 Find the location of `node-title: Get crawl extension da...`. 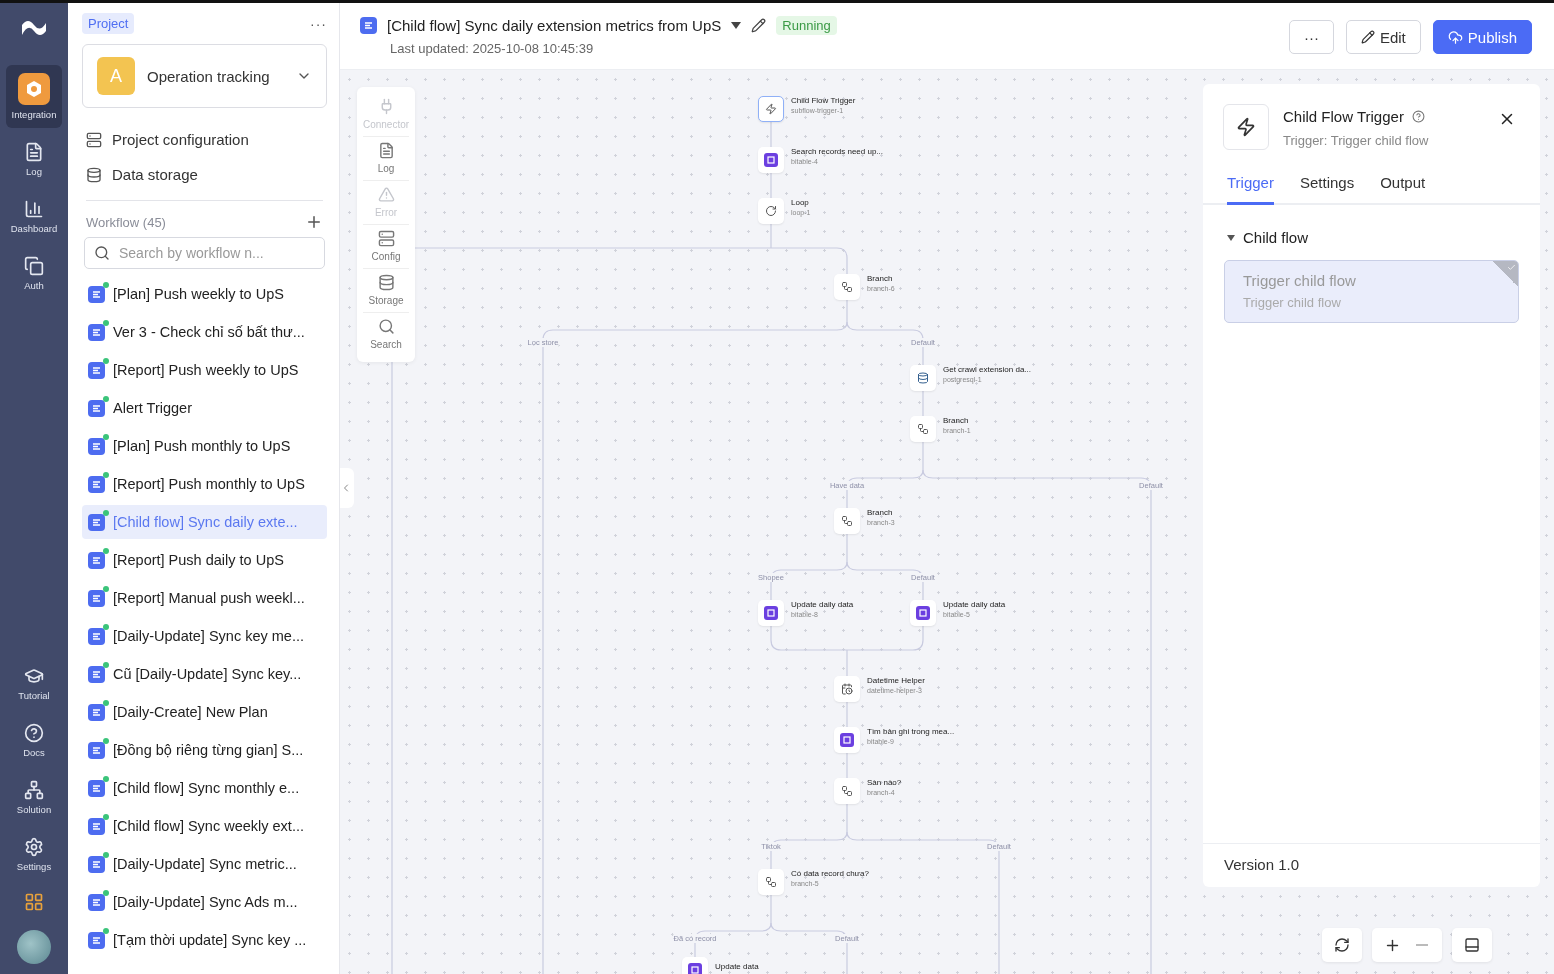

node-title: Get crawl extension da... is located at coordinates (987, 369).